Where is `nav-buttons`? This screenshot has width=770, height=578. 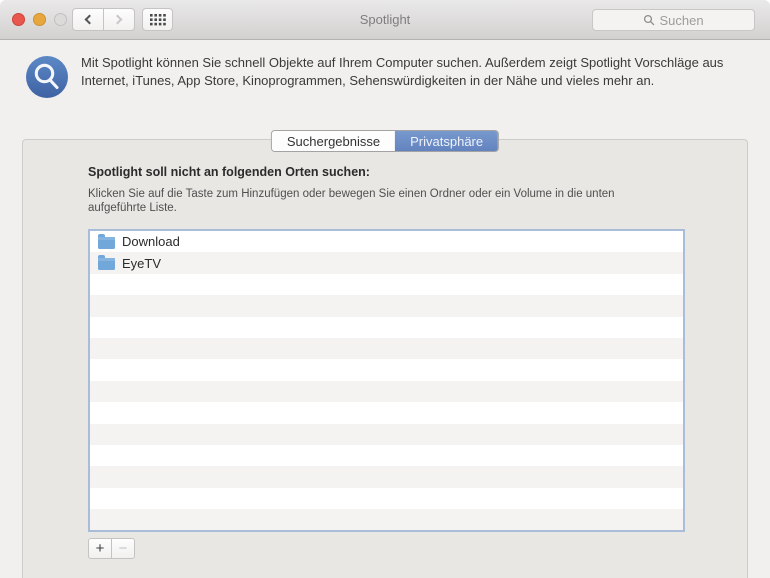
nav-buttons is located at coordinates (103, 19).